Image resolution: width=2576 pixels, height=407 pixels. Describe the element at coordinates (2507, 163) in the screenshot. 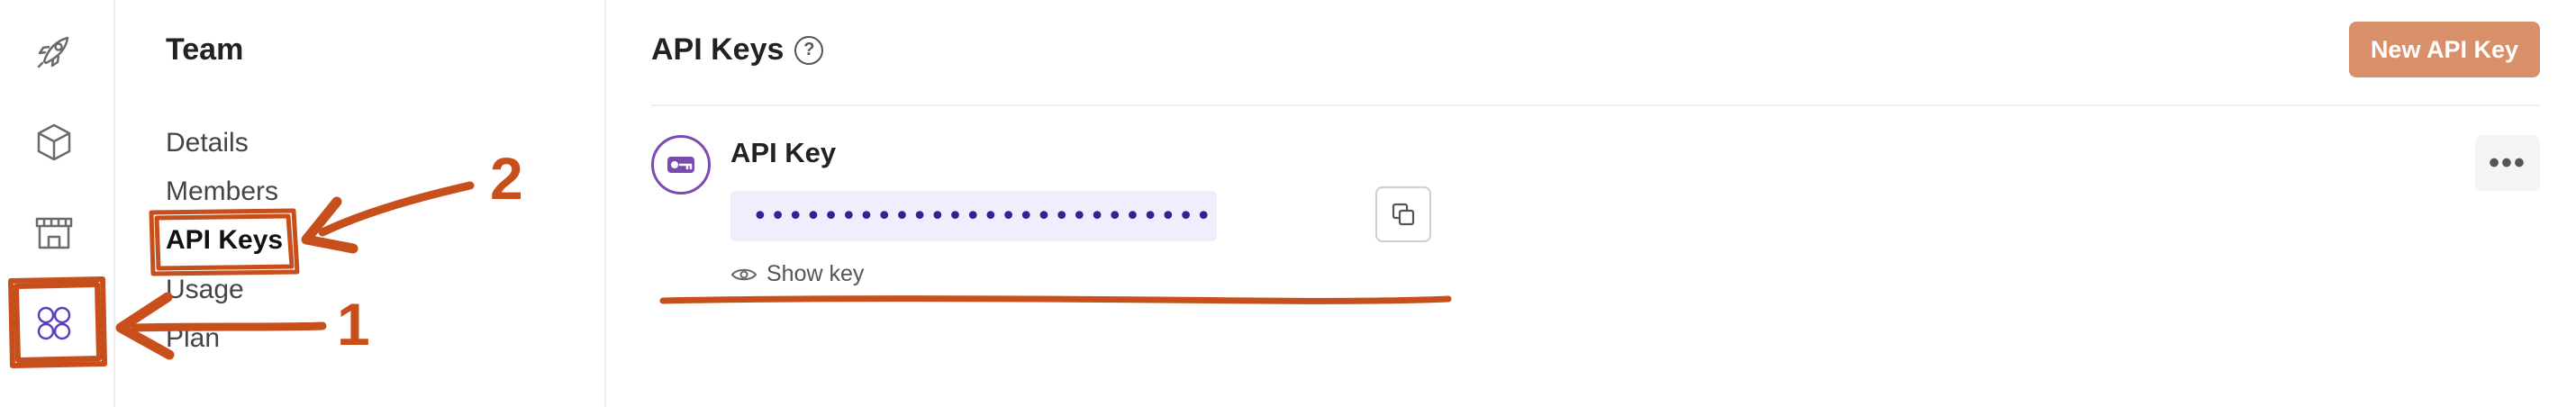

I see `key-more-options-button: •••` at that location.